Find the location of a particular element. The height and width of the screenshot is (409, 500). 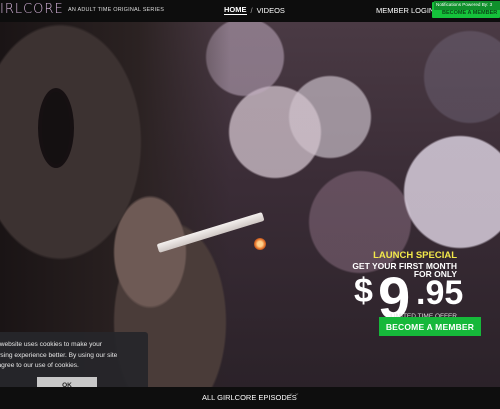

sunglasses-shape is located at coordinates (56, 128).